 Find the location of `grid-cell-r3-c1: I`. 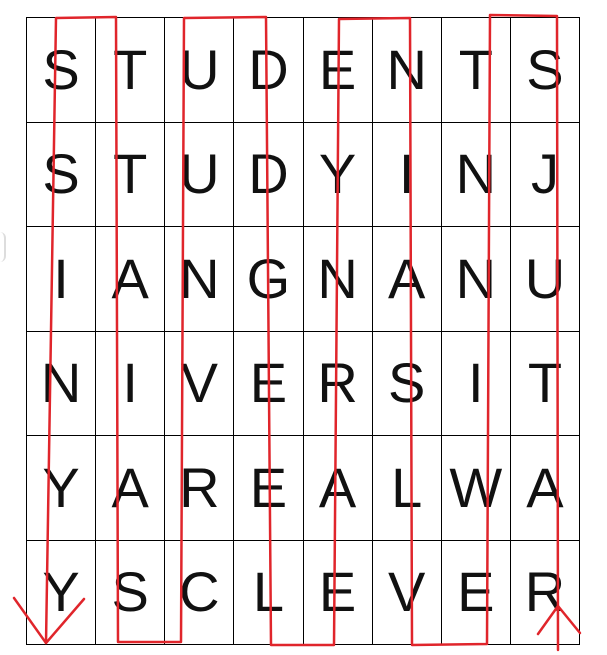

grid-cell-r3-c1: I is located at coordinates (62, 279).